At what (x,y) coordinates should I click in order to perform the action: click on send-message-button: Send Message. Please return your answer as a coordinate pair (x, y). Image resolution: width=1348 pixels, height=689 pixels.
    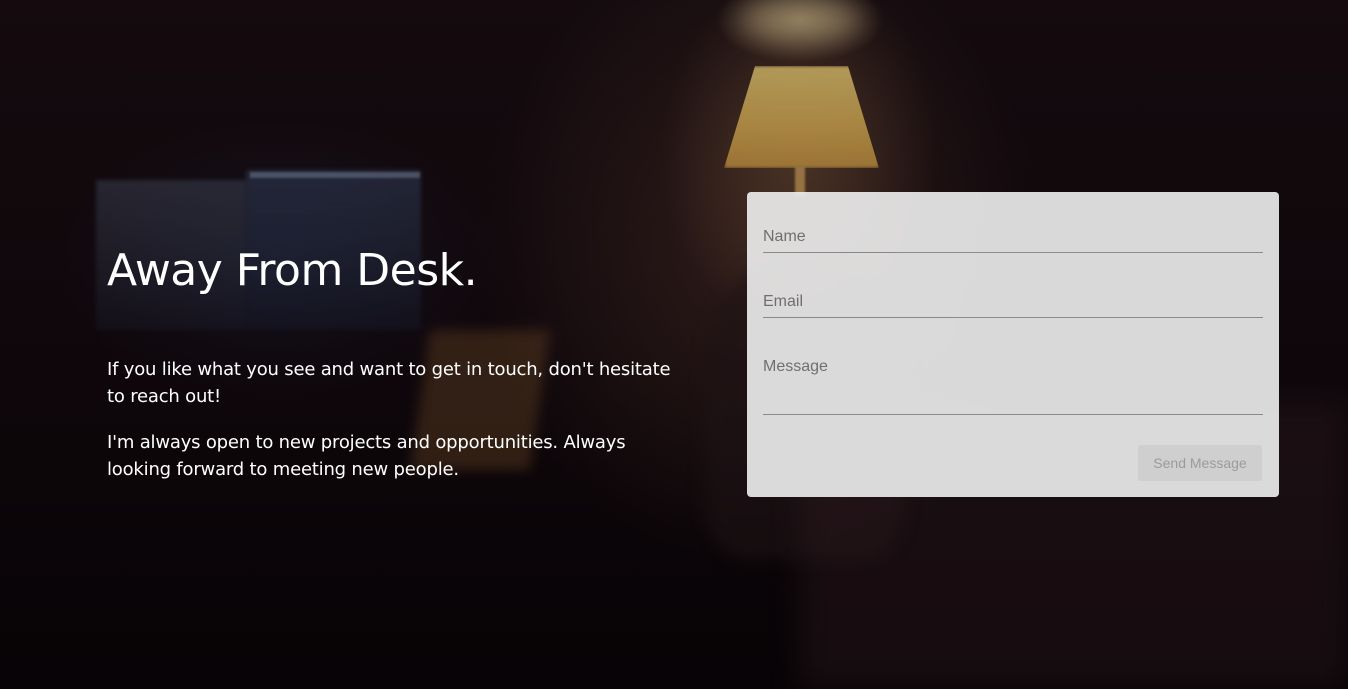
    Looking at the image, I should click on (1200, 463).